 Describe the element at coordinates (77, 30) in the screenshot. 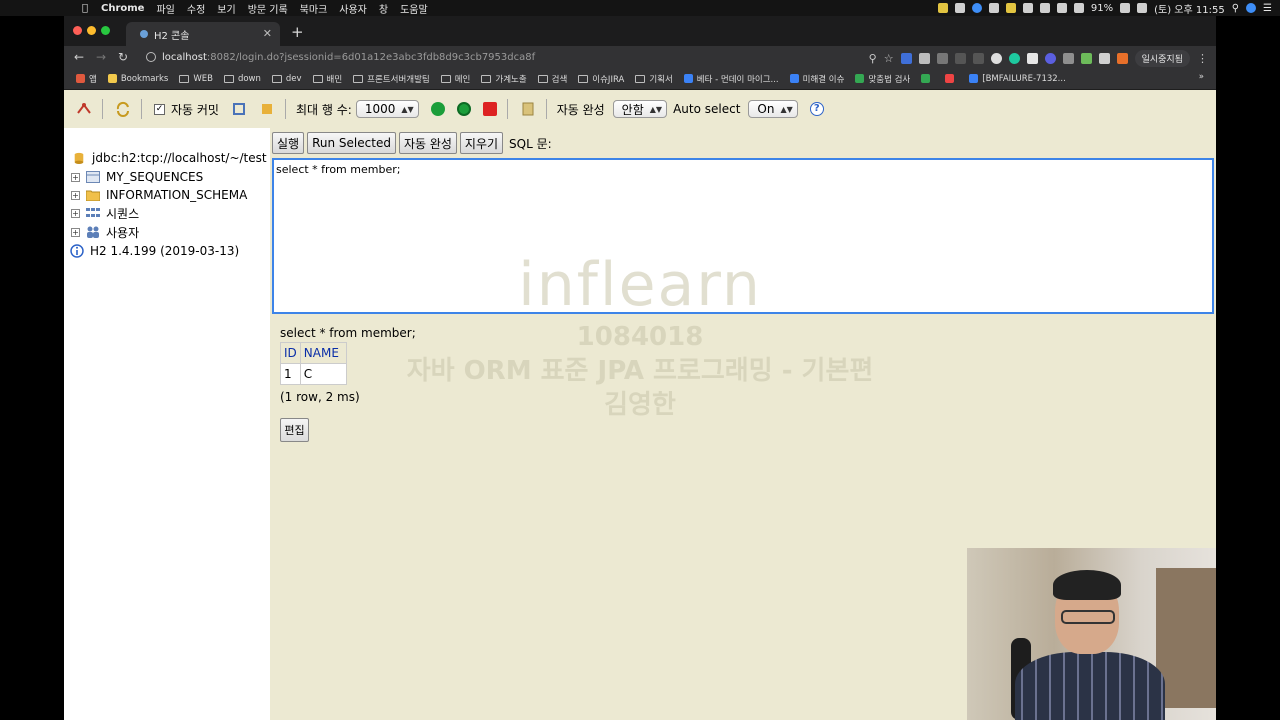

I see `close-window-button` at that location.